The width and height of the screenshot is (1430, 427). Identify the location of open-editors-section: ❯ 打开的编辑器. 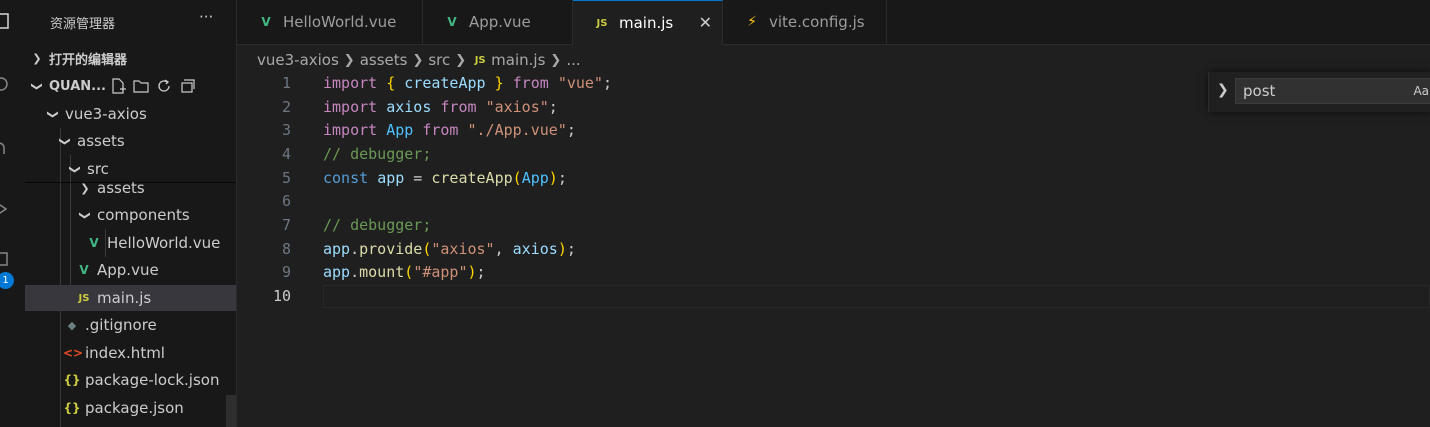
(130, 58).